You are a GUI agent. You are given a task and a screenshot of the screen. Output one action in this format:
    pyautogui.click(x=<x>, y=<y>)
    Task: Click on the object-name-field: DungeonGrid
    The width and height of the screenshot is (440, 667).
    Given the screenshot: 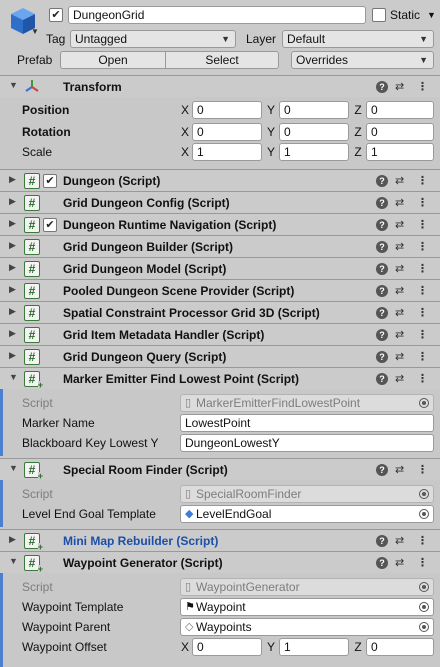 What is the action you would take?
    pyautogui.click(x=217, y=15)
    